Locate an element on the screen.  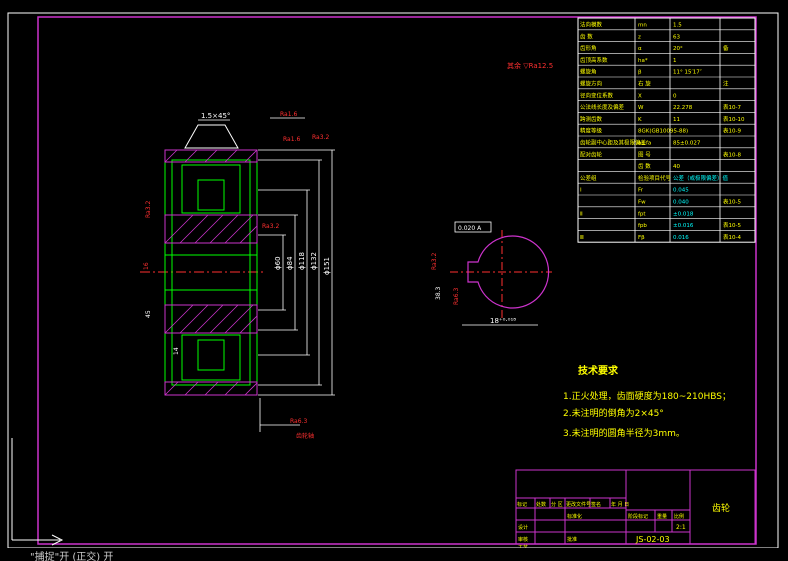
tb-header-2: 分 区 is located at coordinates (557, 504).